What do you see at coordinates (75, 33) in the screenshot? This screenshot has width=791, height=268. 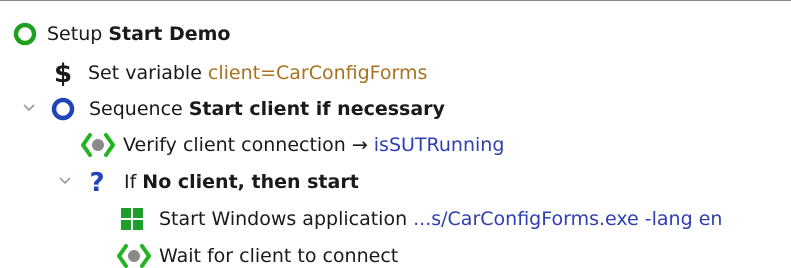 I see `node-type-label: Setup` at bounding box center [75, 33].